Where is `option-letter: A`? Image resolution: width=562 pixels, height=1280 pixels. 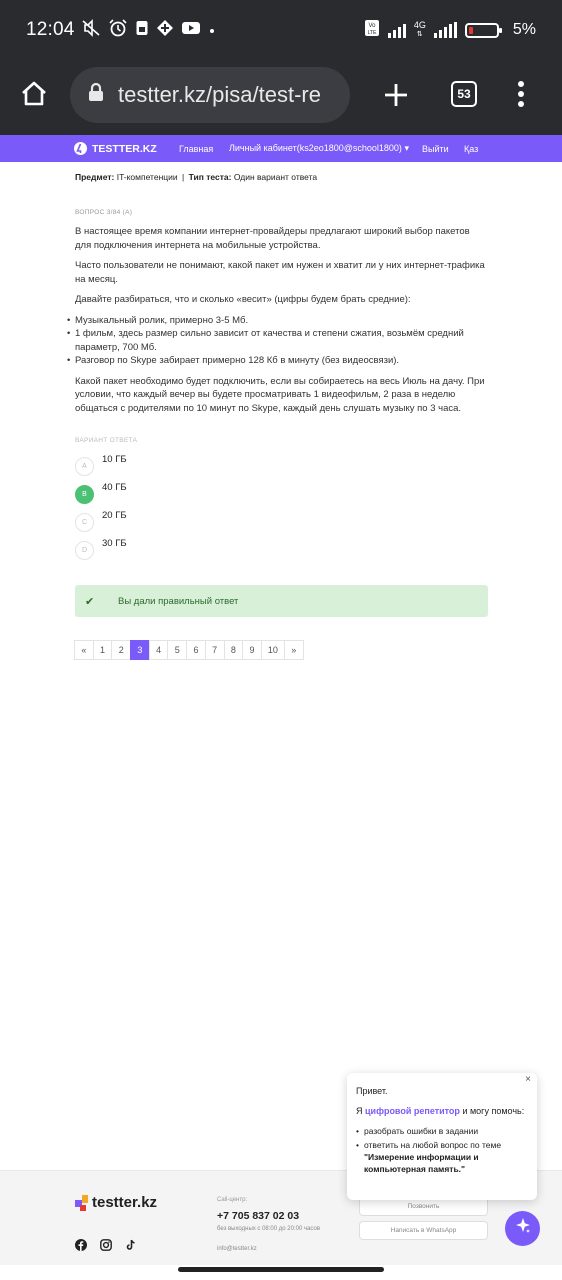
option-letter: A is located at coordinates (84, 466).